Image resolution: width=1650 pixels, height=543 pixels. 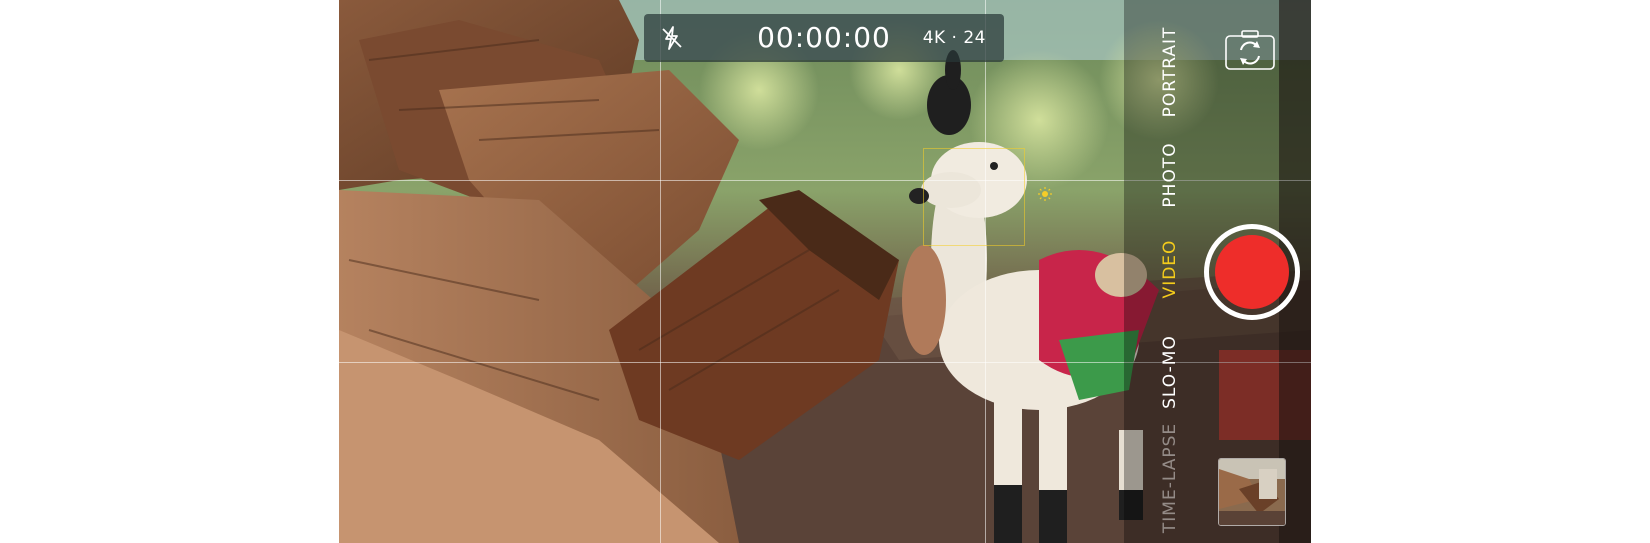 What do you see at coordinates (974, 197) in the screenshot?
I see `focus-box` at bounding box center [974, 197].